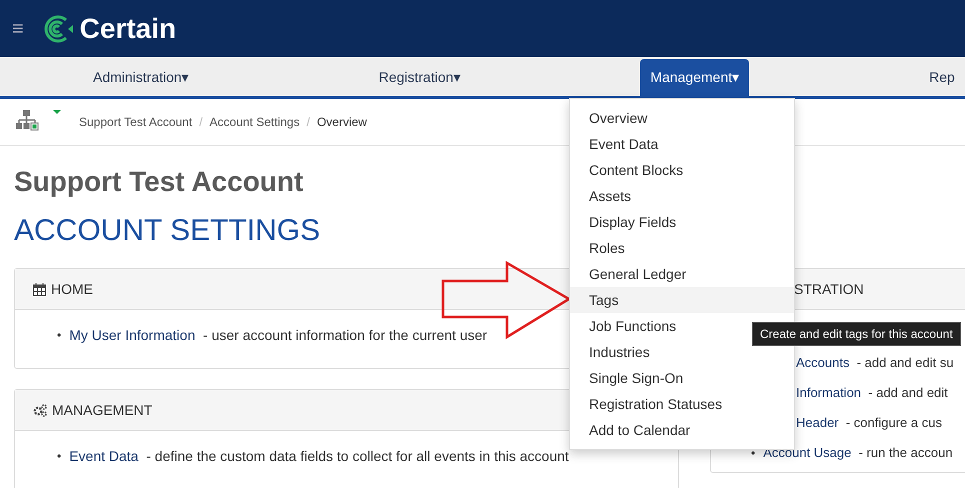  Describe the element at coordinates (829, 392) in the screenshot. I see `setting-link: Information` at that location.